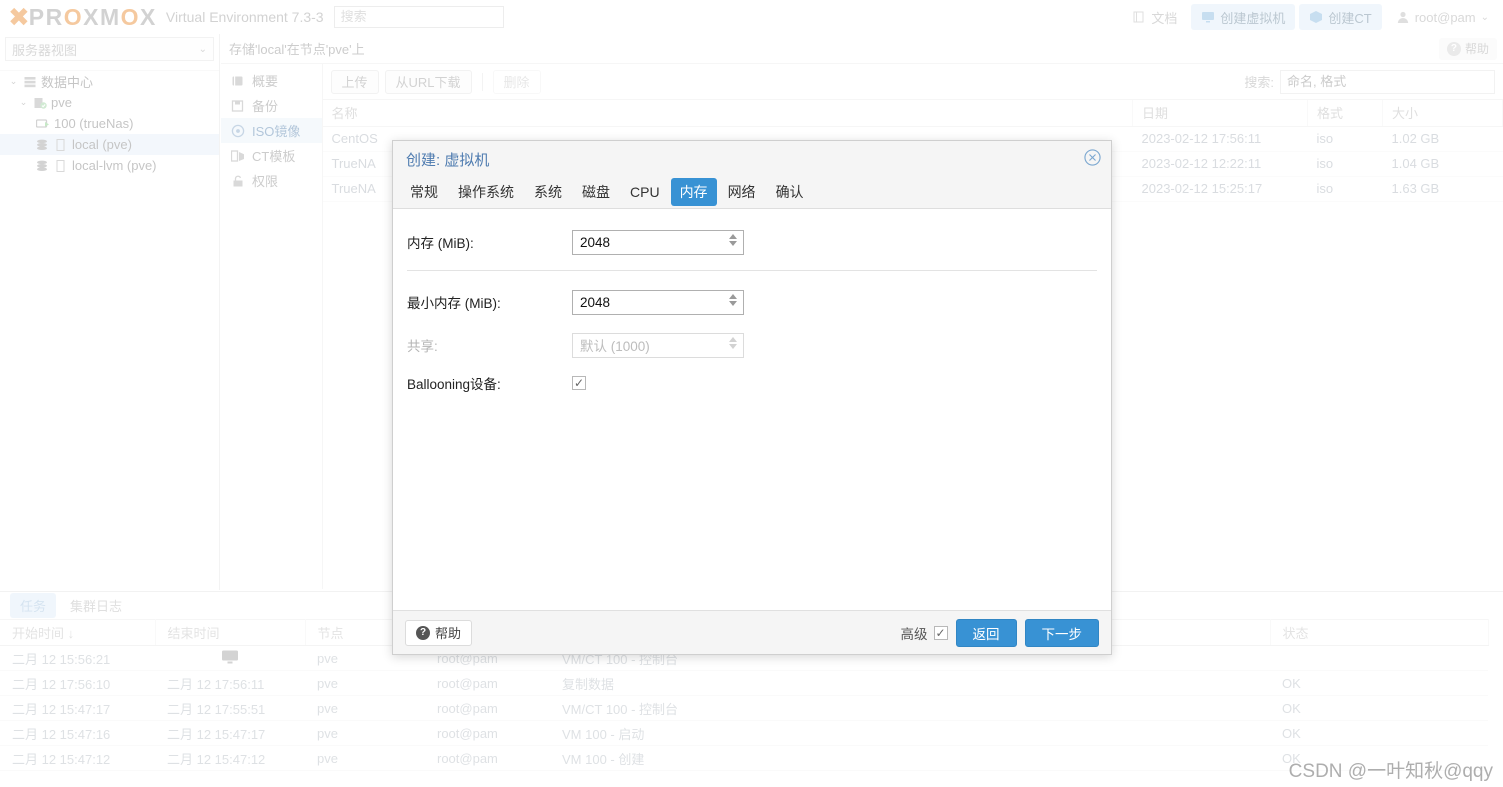 The width and height of the screenshot is (1503, 787). Describe the element at coordinates (790, 192) in the screenshot. I see `dialog-tab-confirm: 确认` at that location.